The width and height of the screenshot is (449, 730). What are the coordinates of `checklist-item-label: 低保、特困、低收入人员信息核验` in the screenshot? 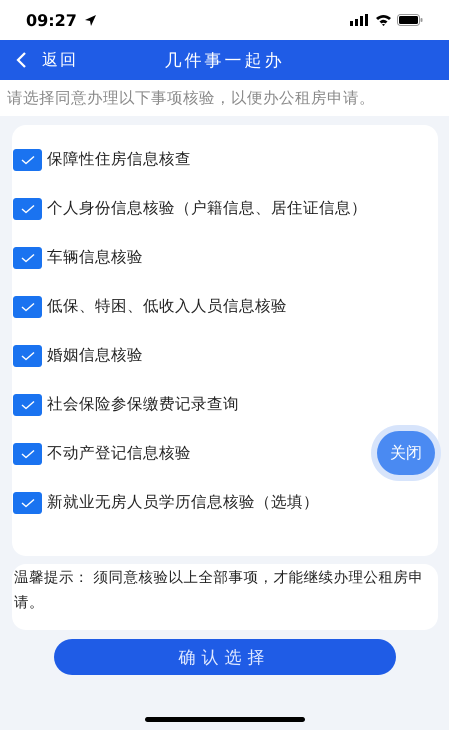 It's located at (167, 306).